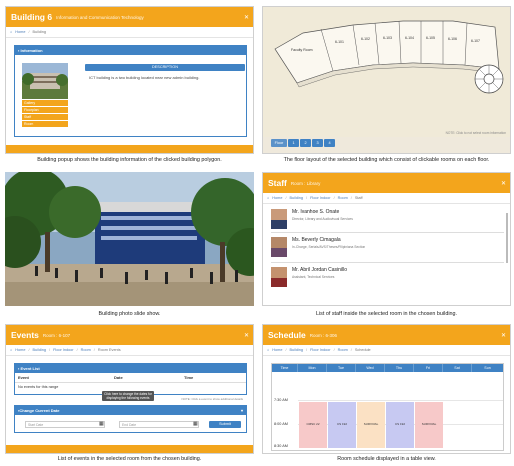  What do you see at coordinates (409, 38) in the screenshot?
I see `room-6-104: 6-104` at bounding box center [409, 38].